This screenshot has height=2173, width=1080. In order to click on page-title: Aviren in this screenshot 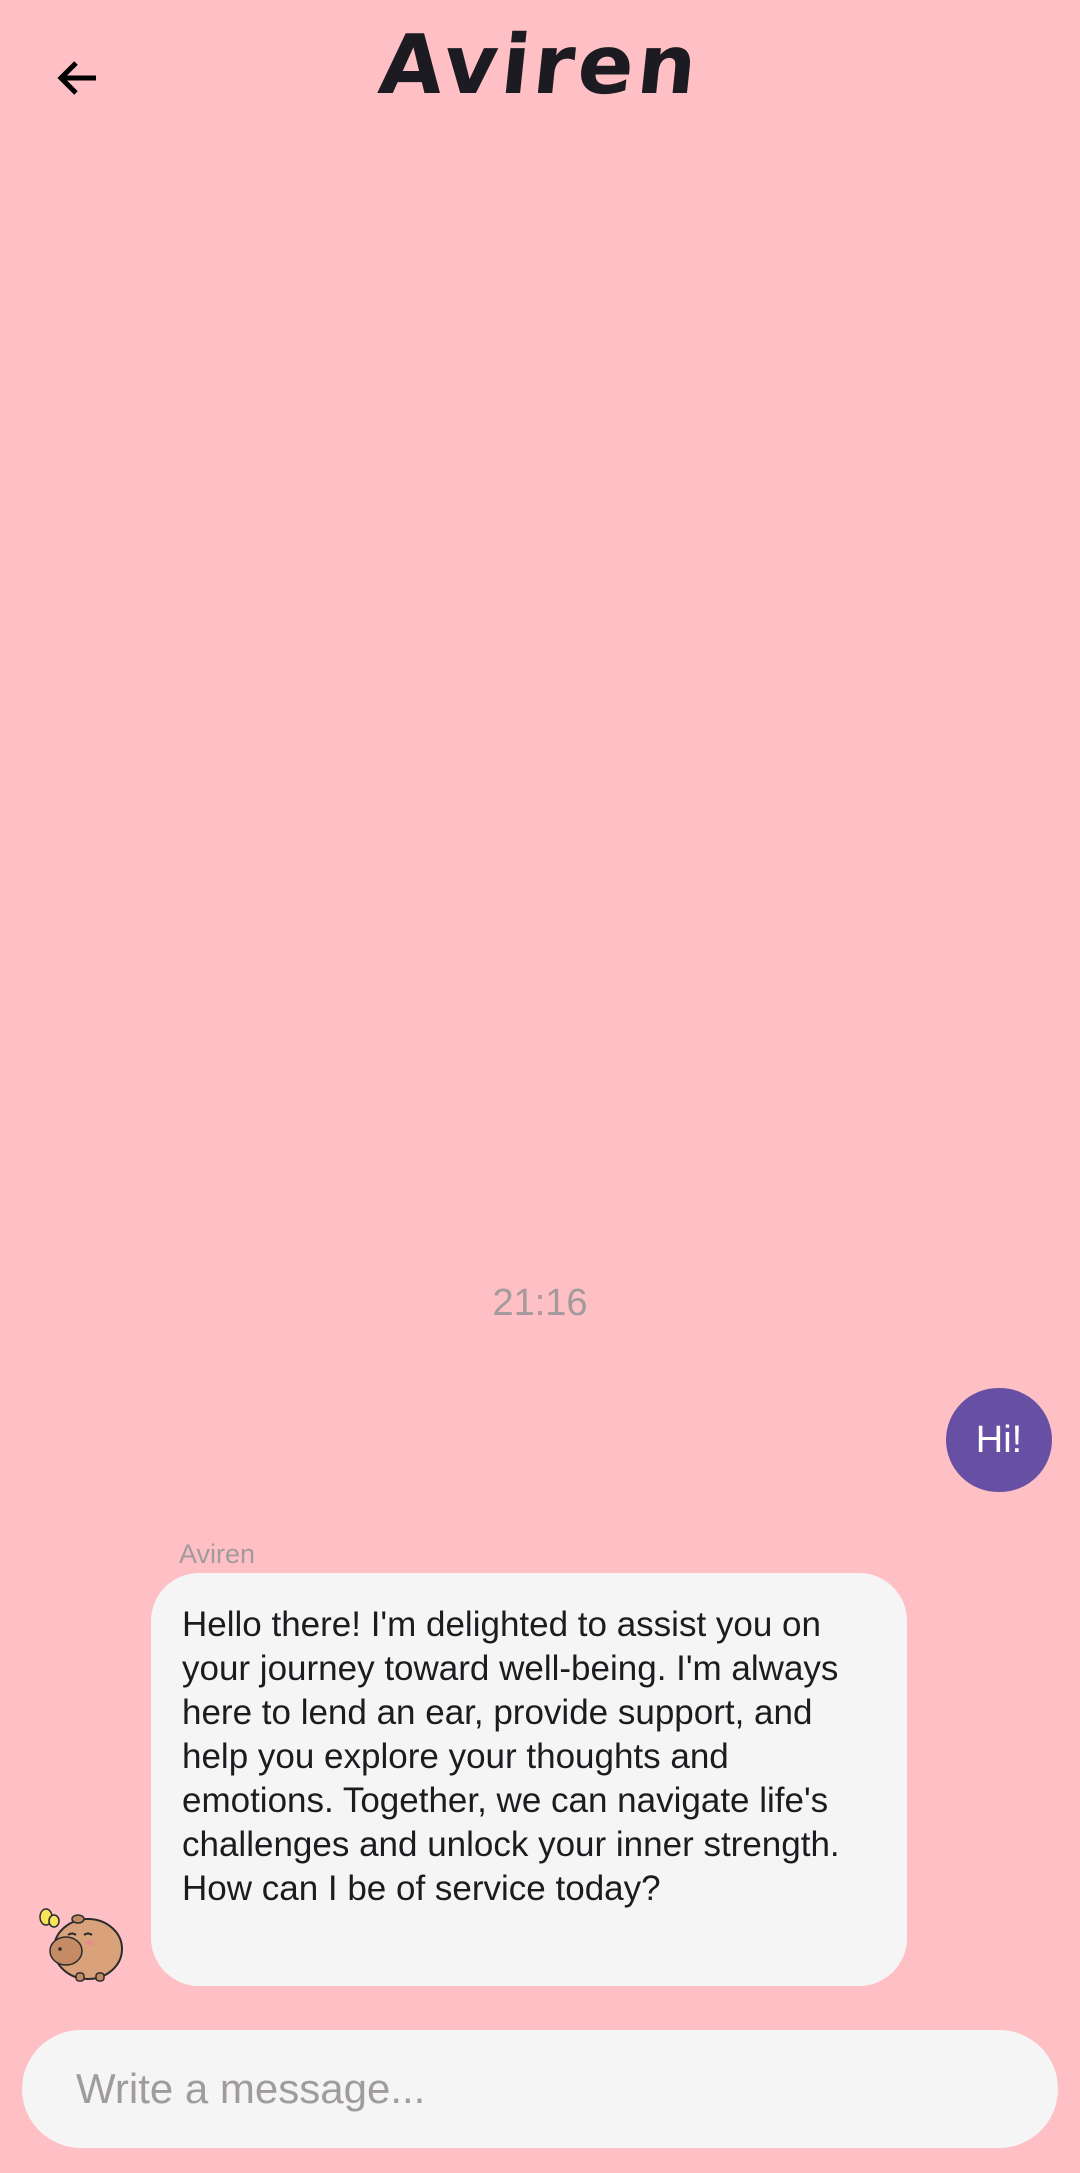, I will do `click(540, 65)`.